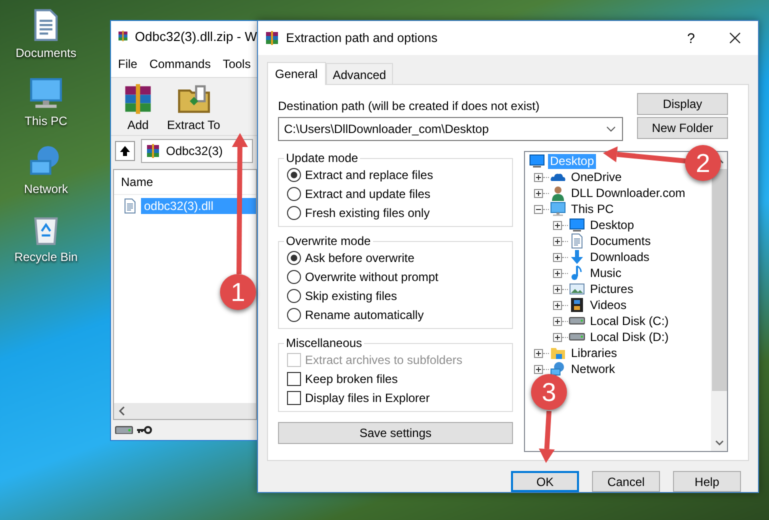 The image size is (769, 520). I want to click on option-label: Display files in Explorer, so click(367, 397).